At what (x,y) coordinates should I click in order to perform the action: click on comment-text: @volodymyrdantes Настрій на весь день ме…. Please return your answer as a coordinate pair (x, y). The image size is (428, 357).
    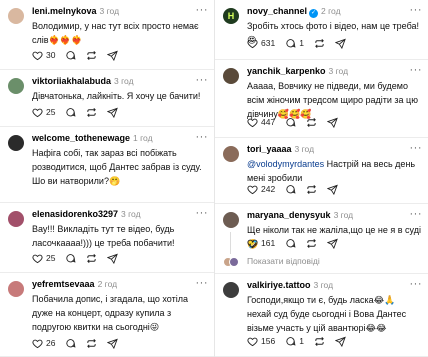
    Looking at the image, I should click on (334, 171).